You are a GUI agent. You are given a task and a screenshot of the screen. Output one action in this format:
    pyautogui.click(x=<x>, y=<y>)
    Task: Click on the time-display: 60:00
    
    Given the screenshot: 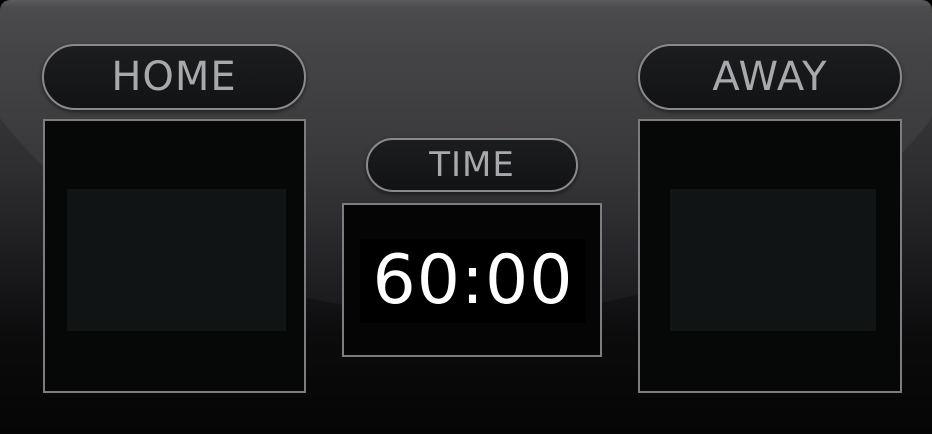 What is the action you would take?
    pyautogui.click(x=473, y=281)
    